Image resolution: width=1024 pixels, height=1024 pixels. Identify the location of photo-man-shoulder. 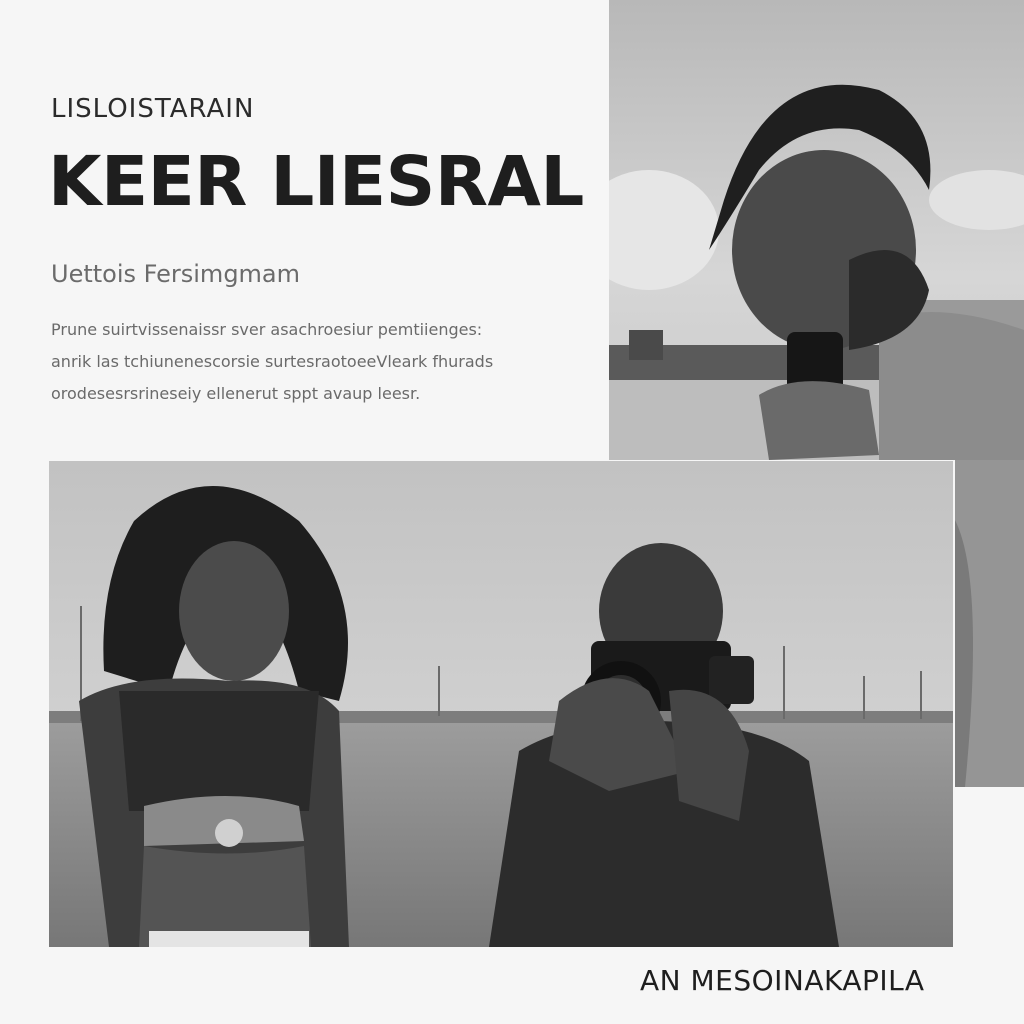
(989, 623).